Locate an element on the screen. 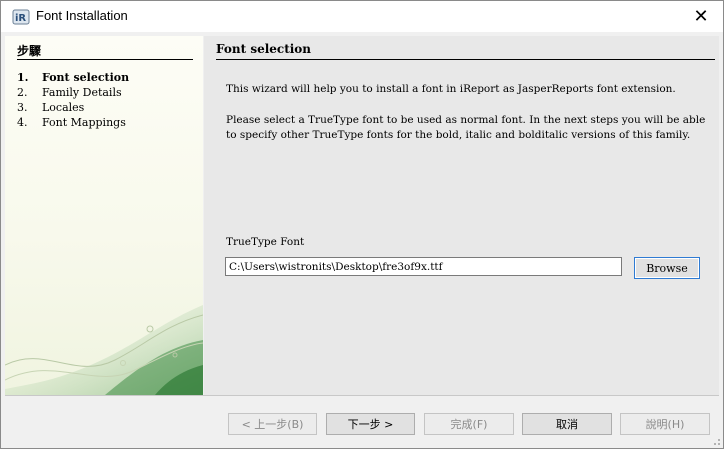 The image size is (724, 449). step-number: 1. is located at coordinates (23, 77).